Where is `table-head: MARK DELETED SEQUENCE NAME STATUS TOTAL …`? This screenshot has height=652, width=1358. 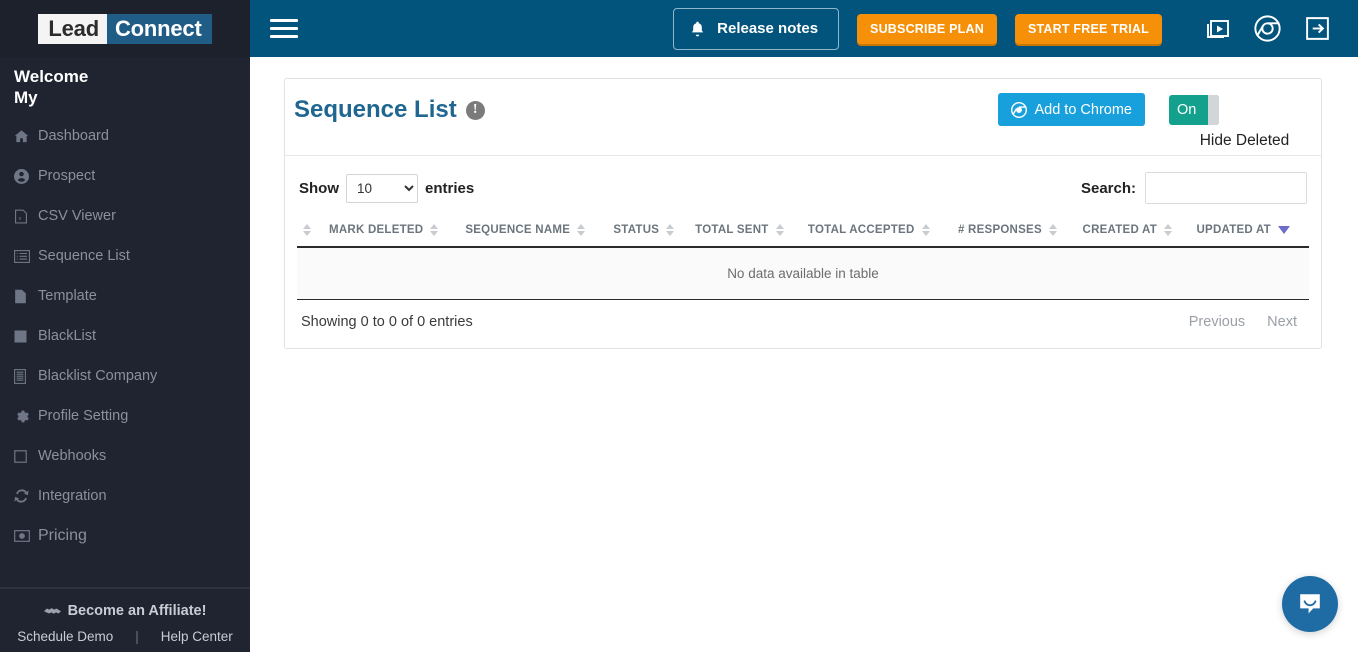
table-head: MARK DELETED SEQUENCE NAME STATUS TOTAL … is located at coordinates (803, 232).